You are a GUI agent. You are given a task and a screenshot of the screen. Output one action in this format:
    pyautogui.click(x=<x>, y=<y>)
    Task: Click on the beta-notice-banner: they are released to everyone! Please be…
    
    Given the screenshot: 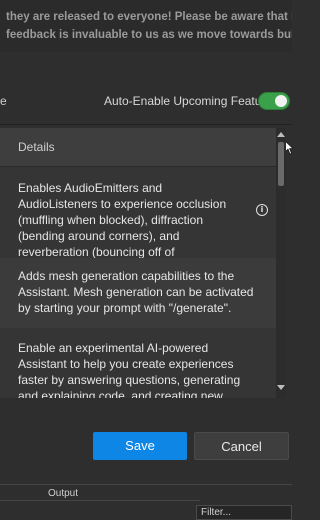 What is the action you would take?
    pyautogui.click(x=146, y=26)
    